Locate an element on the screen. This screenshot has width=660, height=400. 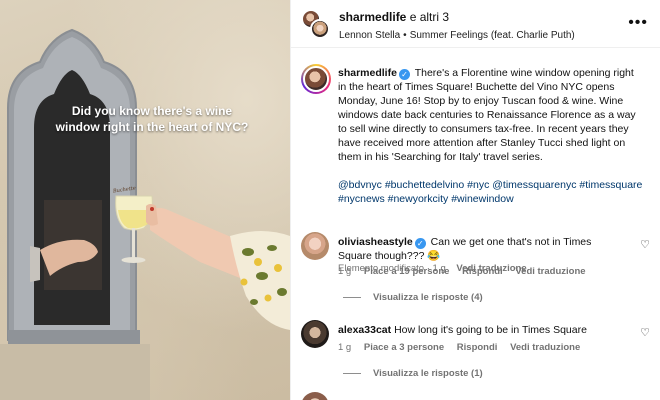
coauthor-avatars is located at coordinates (315, 24).